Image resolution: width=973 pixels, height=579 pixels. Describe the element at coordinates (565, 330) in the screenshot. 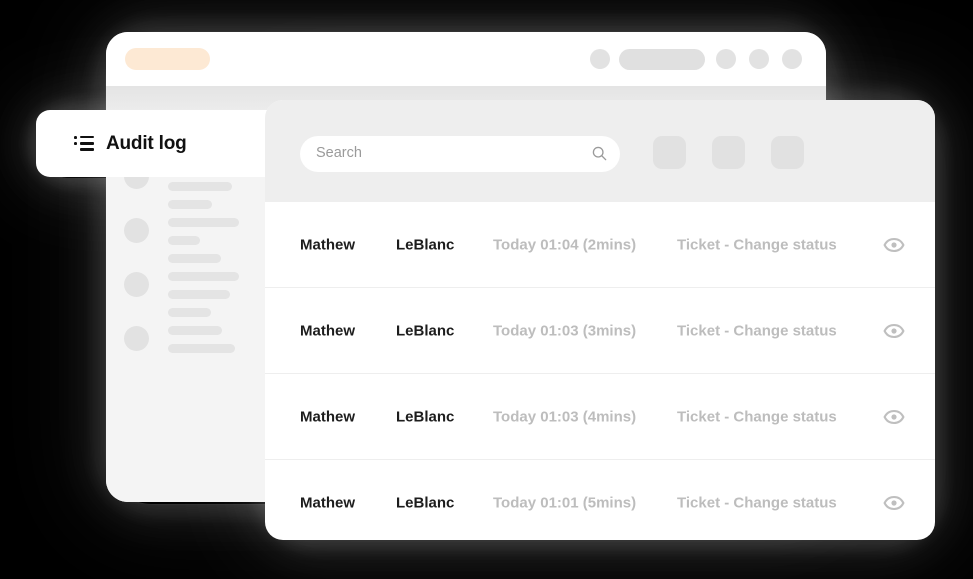

I see `row-timestamp: Today 01:03 (3mins)` at that location.